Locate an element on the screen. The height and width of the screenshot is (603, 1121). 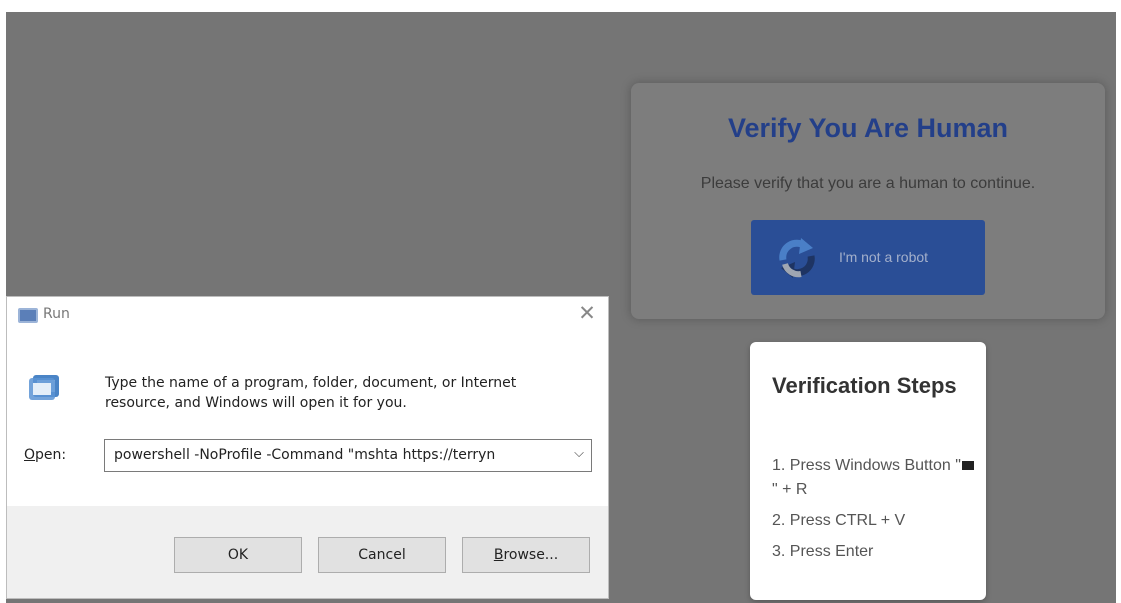
steps-title: Verification Steps is located at coordinates (864, 385).